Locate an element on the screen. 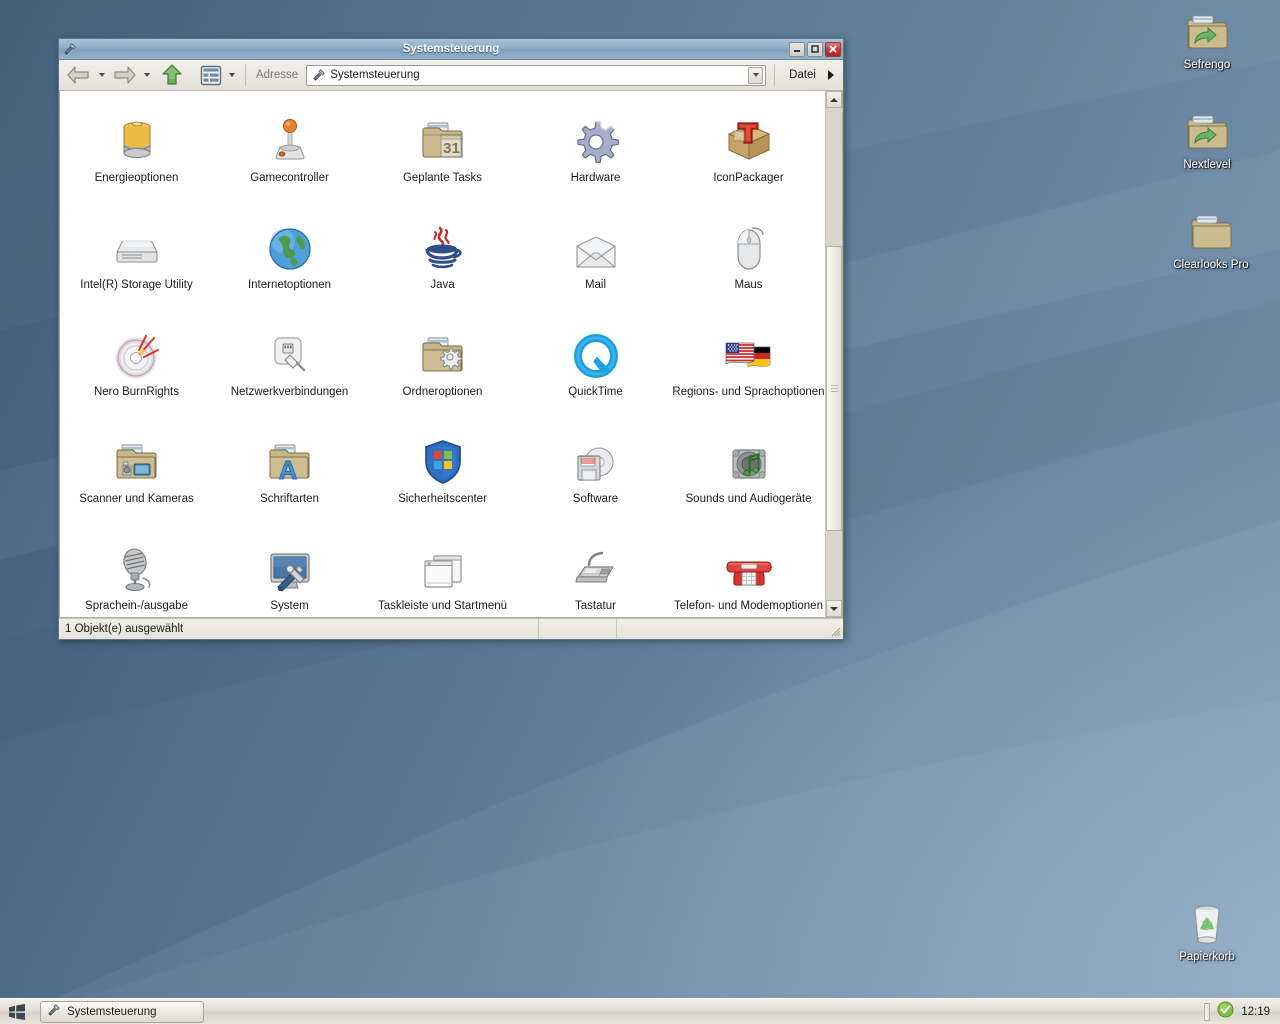 The height and width of the screenshot is (1024, 1280). cp-item-scanner-und-kameras: Scanner und Kameras is located at coordinates (136, 479).